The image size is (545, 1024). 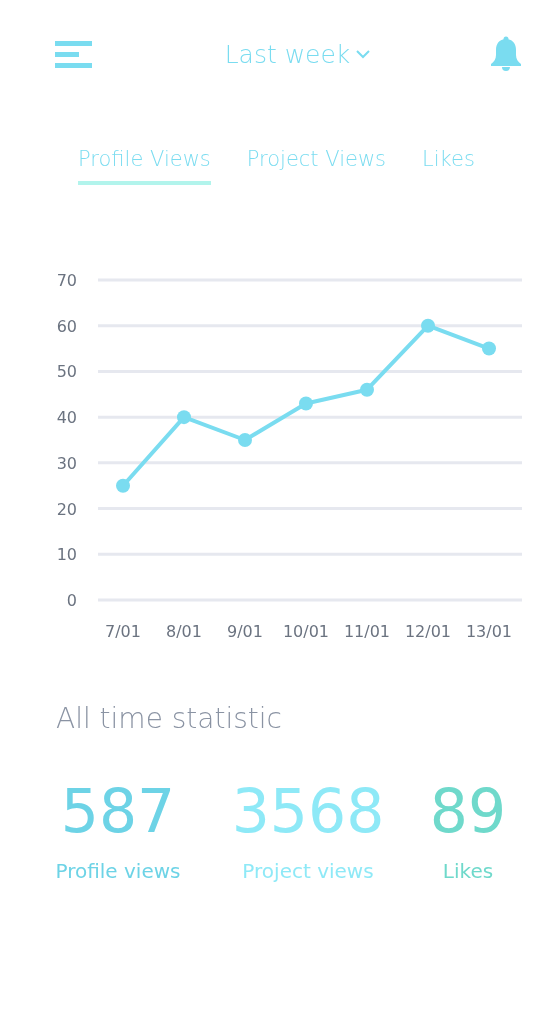 What do you see at coordinates (169, 718) in the screenshot?
I see `section-title: All time statistic` at bounding box center [169, 718].